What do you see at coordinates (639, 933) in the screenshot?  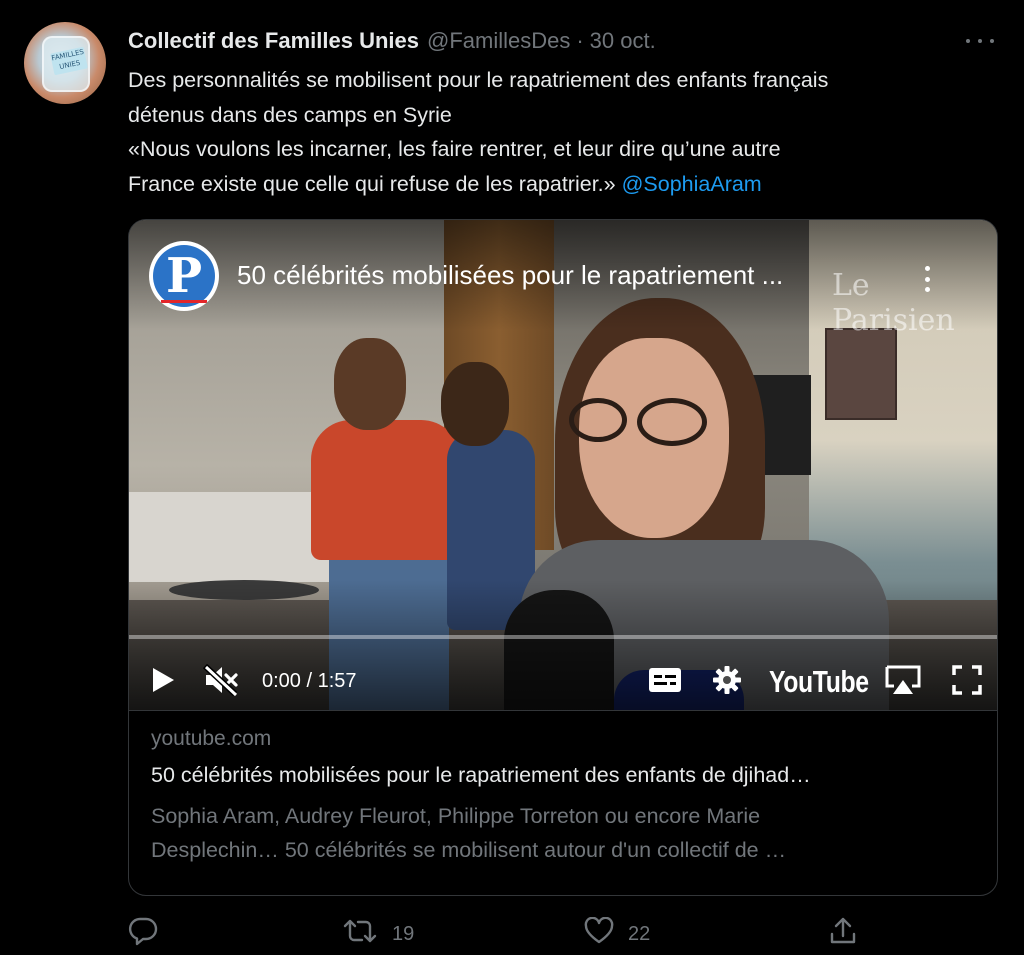 I see `like-count: 22` at bounding box center [639, 933].